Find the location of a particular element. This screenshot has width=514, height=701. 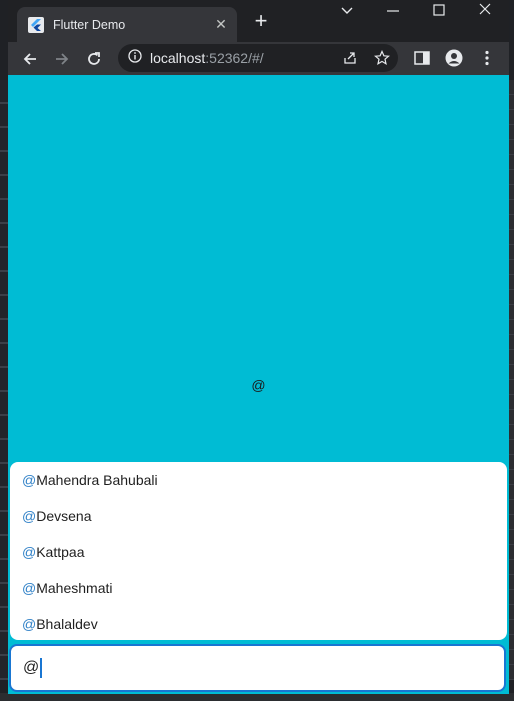

side-panel-icon is located at coordinates (422, 58).